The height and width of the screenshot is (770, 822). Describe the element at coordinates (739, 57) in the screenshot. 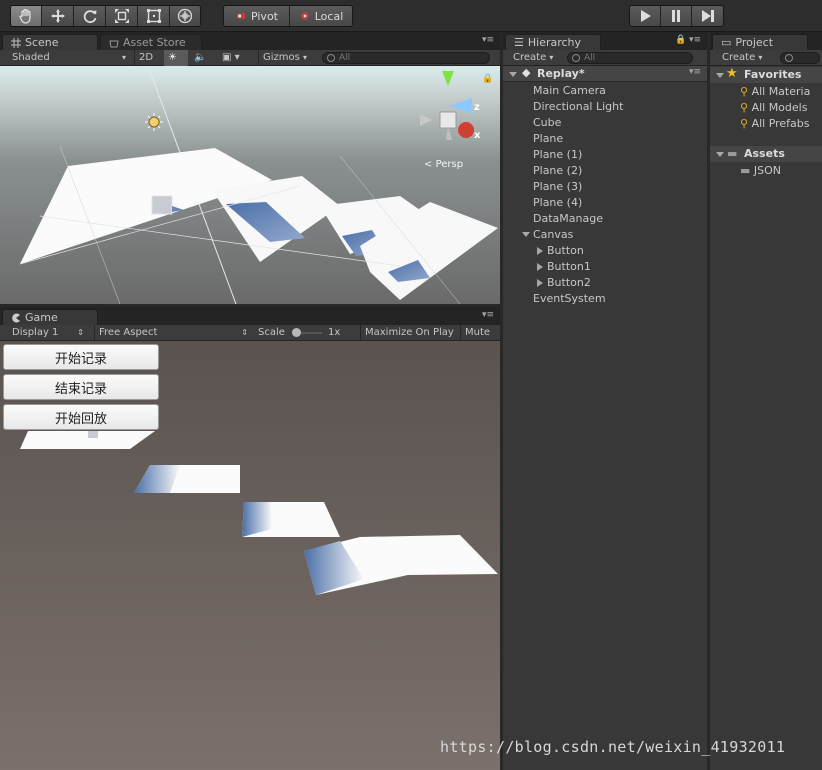

I see `project-create-label: Create` at that location.